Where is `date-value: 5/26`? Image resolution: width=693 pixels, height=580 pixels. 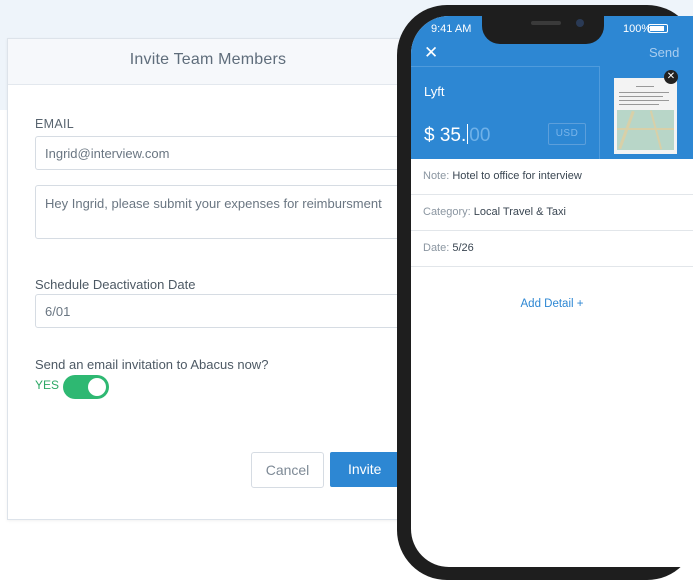 date-value: 5/26 is located at coordinates (463, 248).